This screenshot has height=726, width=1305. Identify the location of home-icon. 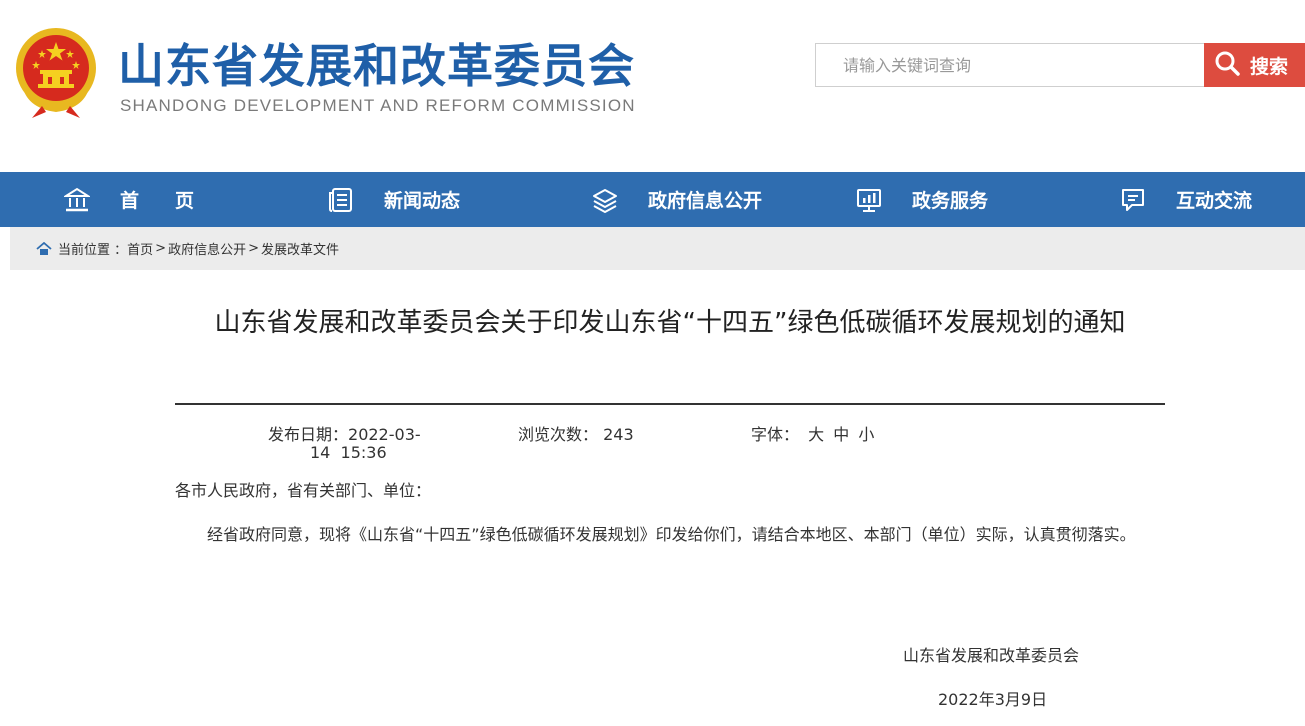
(77, 200).